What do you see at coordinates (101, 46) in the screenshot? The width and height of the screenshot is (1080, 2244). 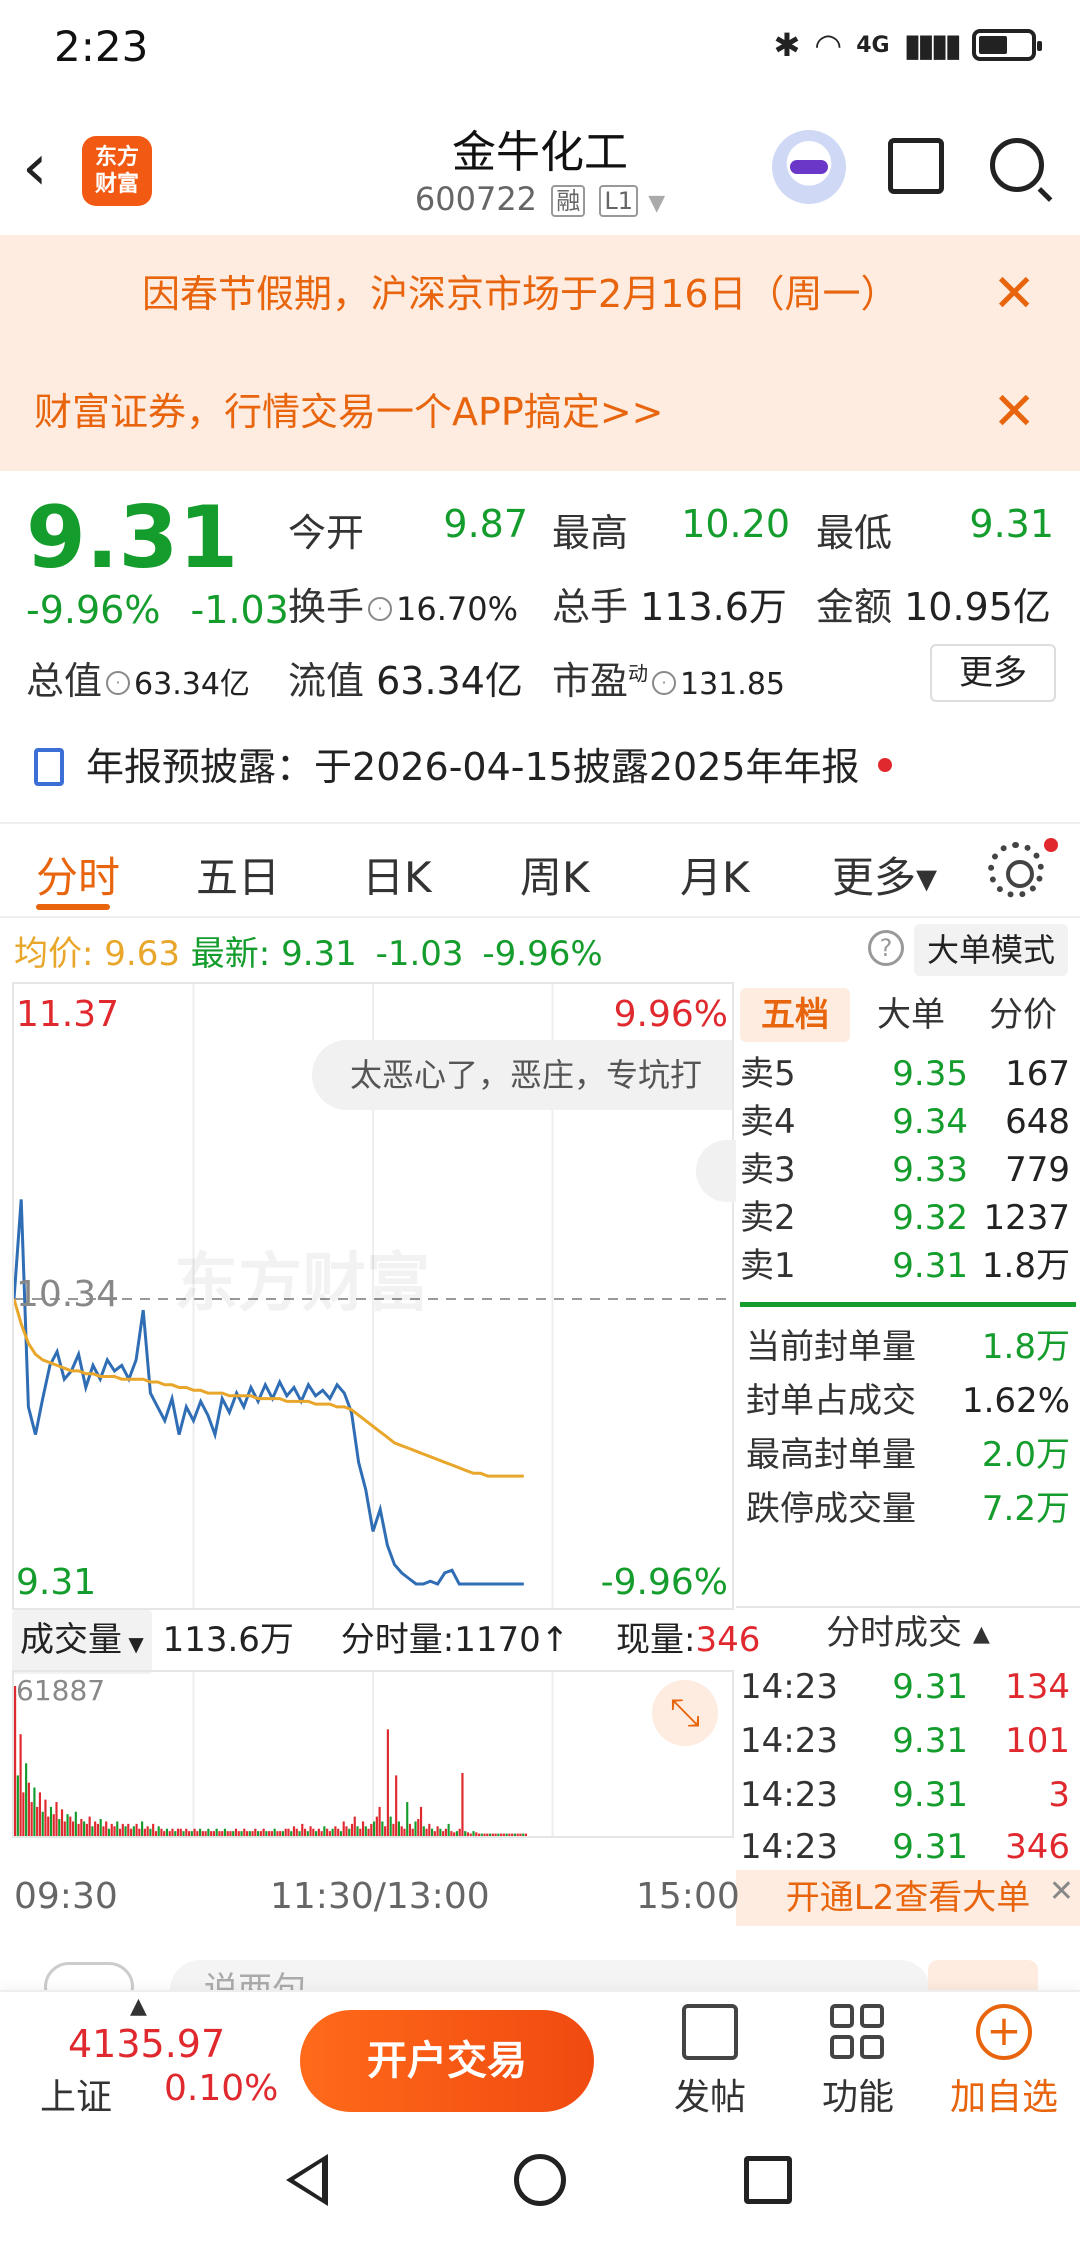 I see `clock: 2:23` at bounding box center [101, 46].